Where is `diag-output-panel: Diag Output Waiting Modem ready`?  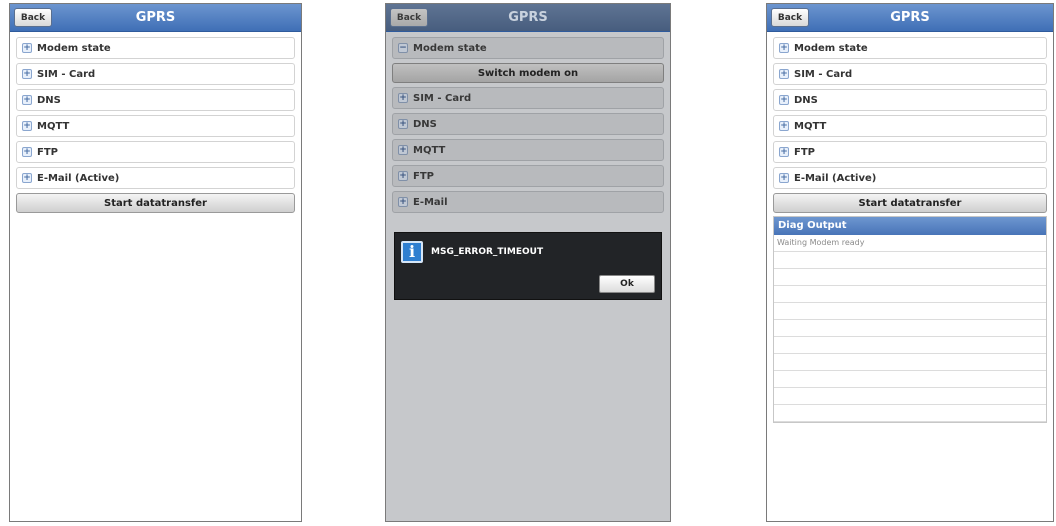 diag-output-panel: Diag Output Waiting Modem ready is located at coordinates (910, 319).